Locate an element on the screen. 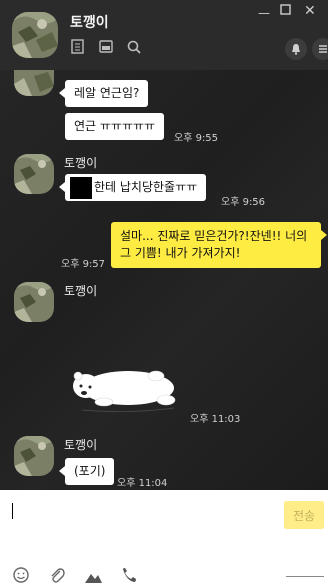  phone-icon is located at coordinates (129, 575).